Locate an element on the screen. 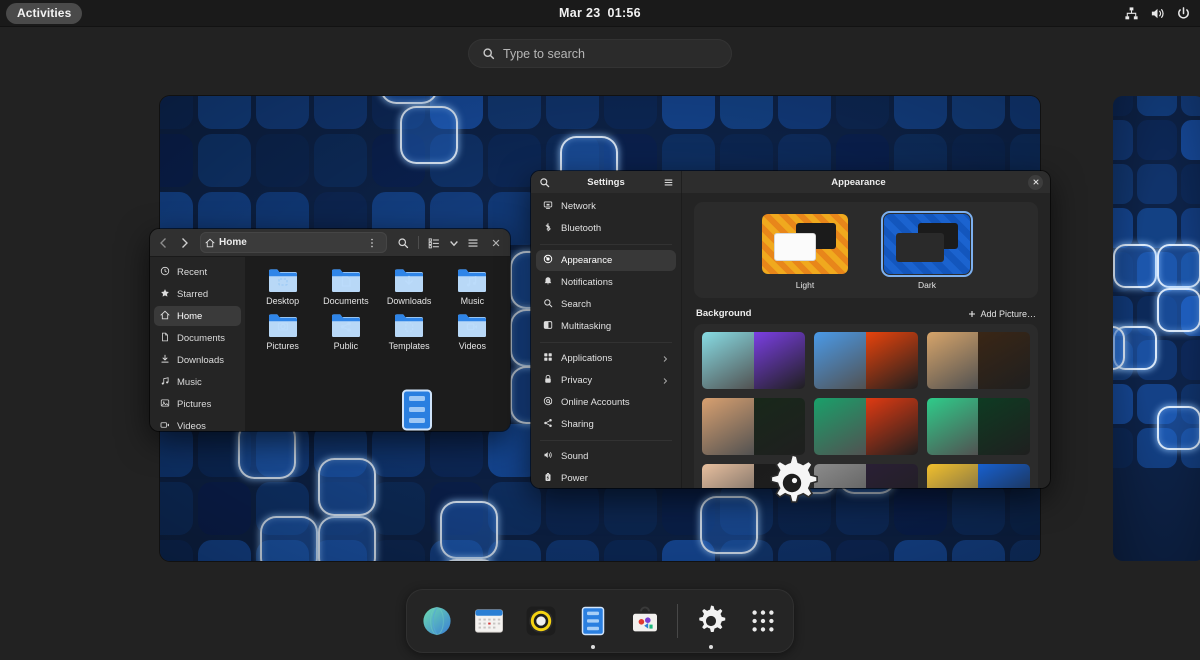  path-menu-button is located at coordinates (372, 243).